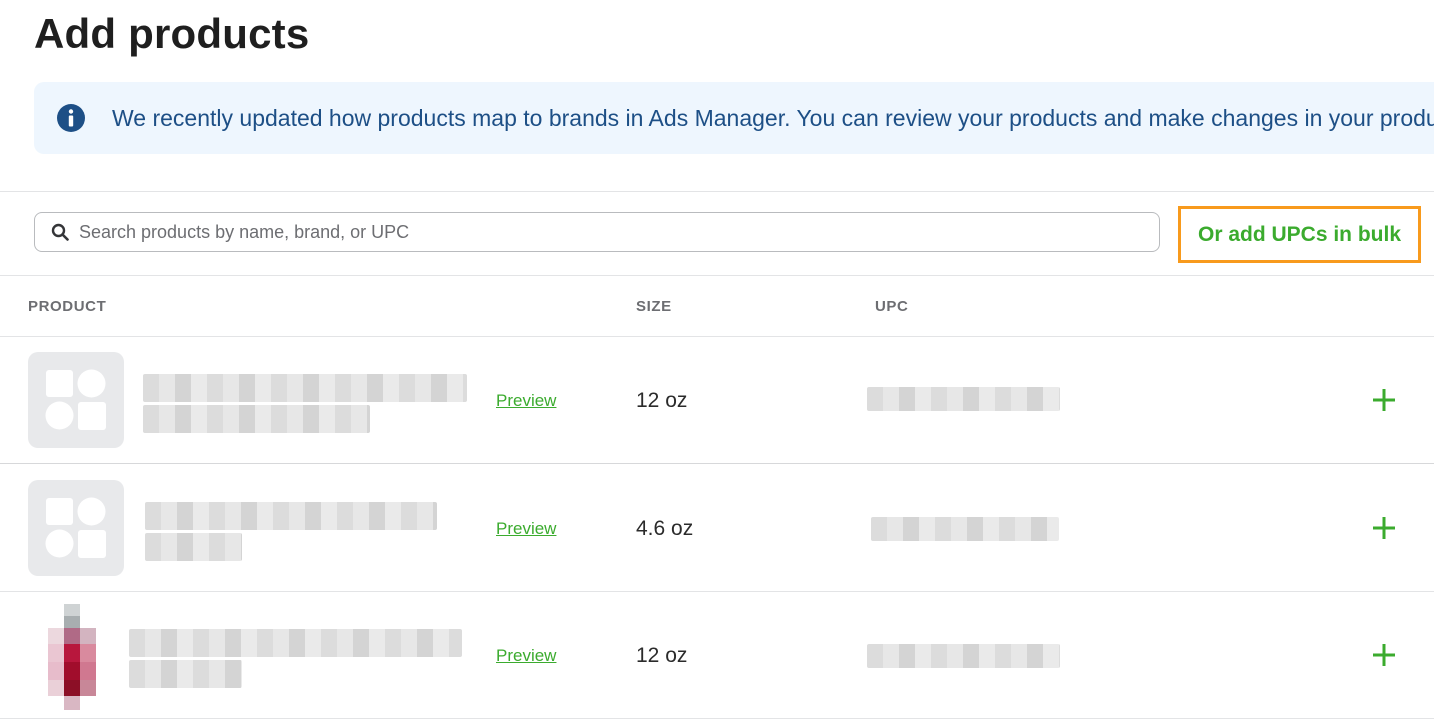 Image resolution: width=1434 pixels, height=726 pixels. I want to click on add-upcs-in-bulk-button: Or add UPCs in bulk, so click(1299, 234).